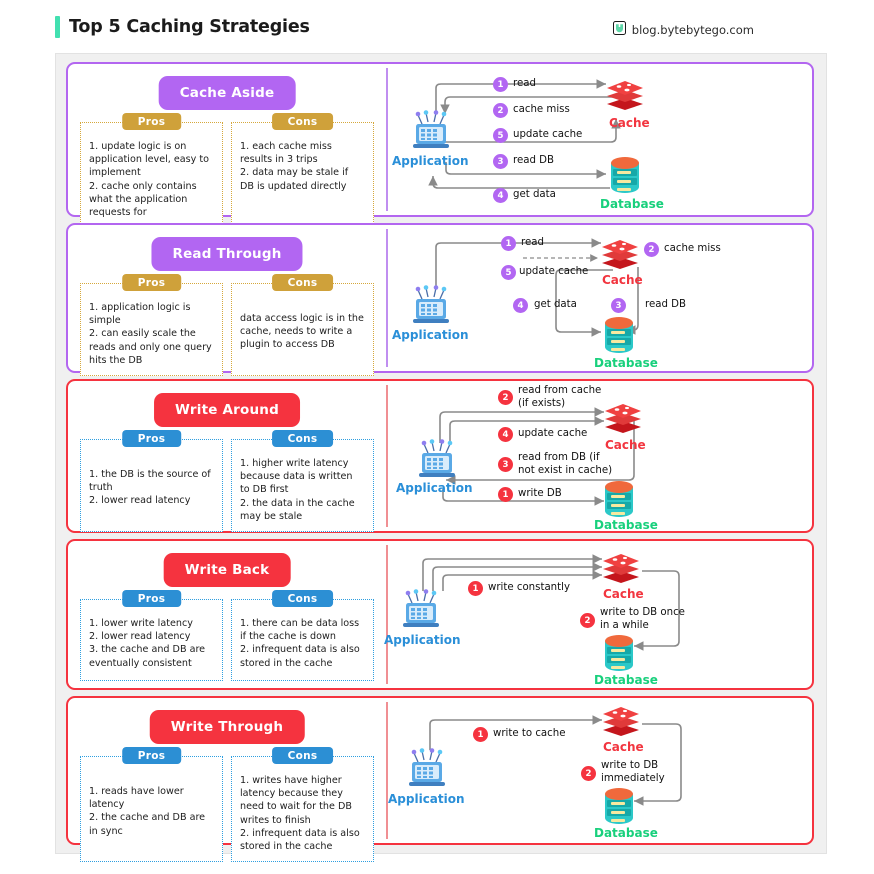 The image size is (874, 874). What do you see at coordinates (565, 464) in the screenshot?
I see `step-label: read from DB (if not exist in cache)` at bounding box center [565, 464].